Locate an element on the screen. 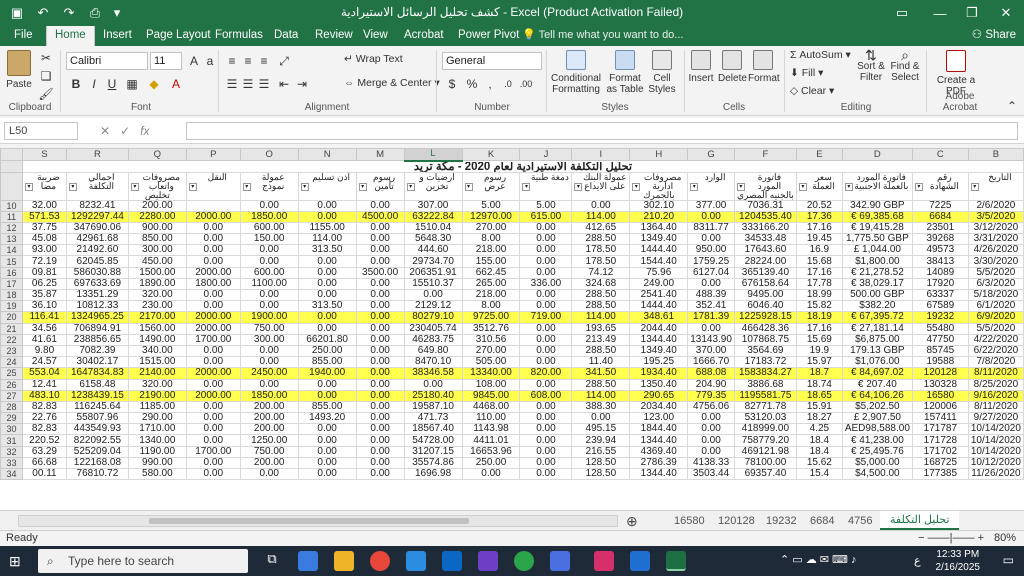  table-cell: 200.00 is located at coordinates (269, 429).